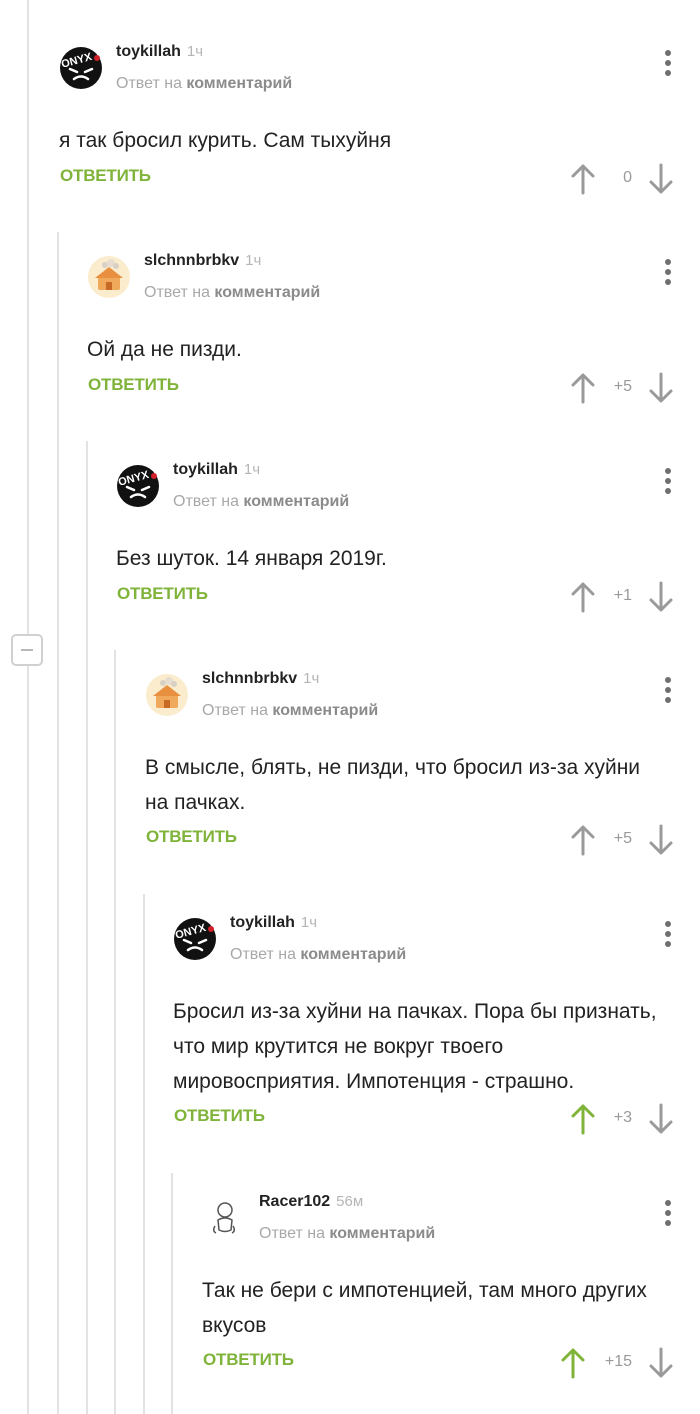 The image size is (700, 1414). I want to click on minus-icon, so click(27, 650).